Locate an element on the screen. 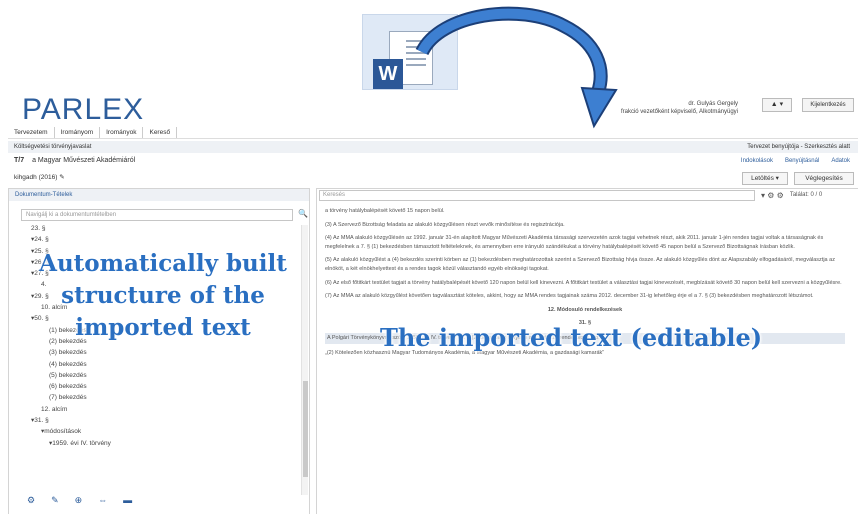 The width and height of the screenshot is (858, 514). tree-item: ▾1959. évi IV. törvény is located at coordinates (71, 443).